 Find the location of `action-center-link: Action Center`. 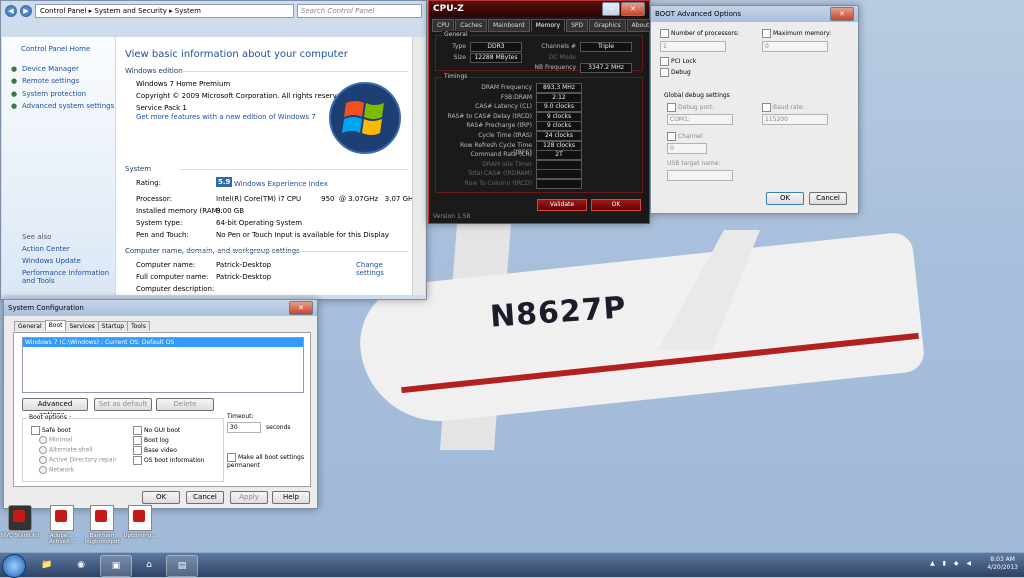

action-center-link: Action Center is located at coordinates (46, 249).